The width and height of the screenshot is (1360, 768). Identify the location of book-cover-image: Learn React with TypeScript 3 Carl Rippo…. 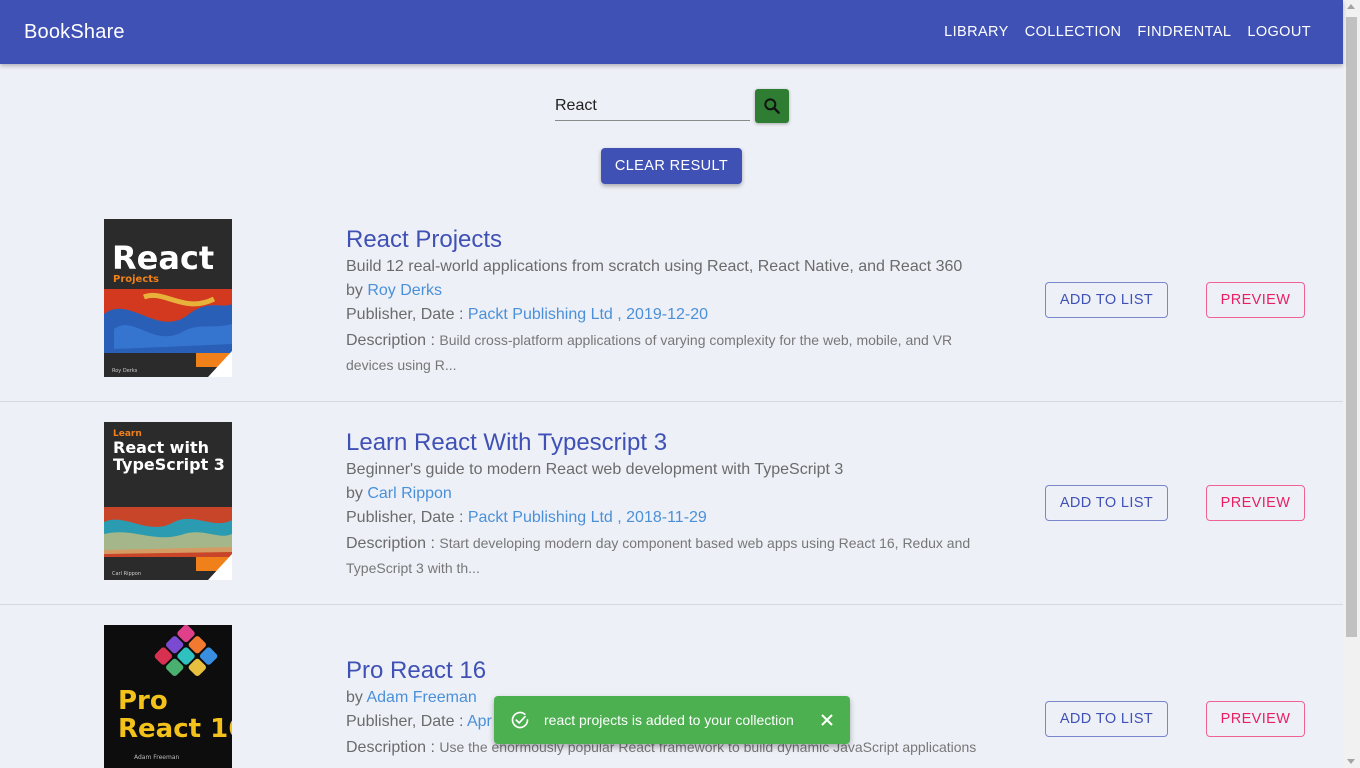
(168, 501).